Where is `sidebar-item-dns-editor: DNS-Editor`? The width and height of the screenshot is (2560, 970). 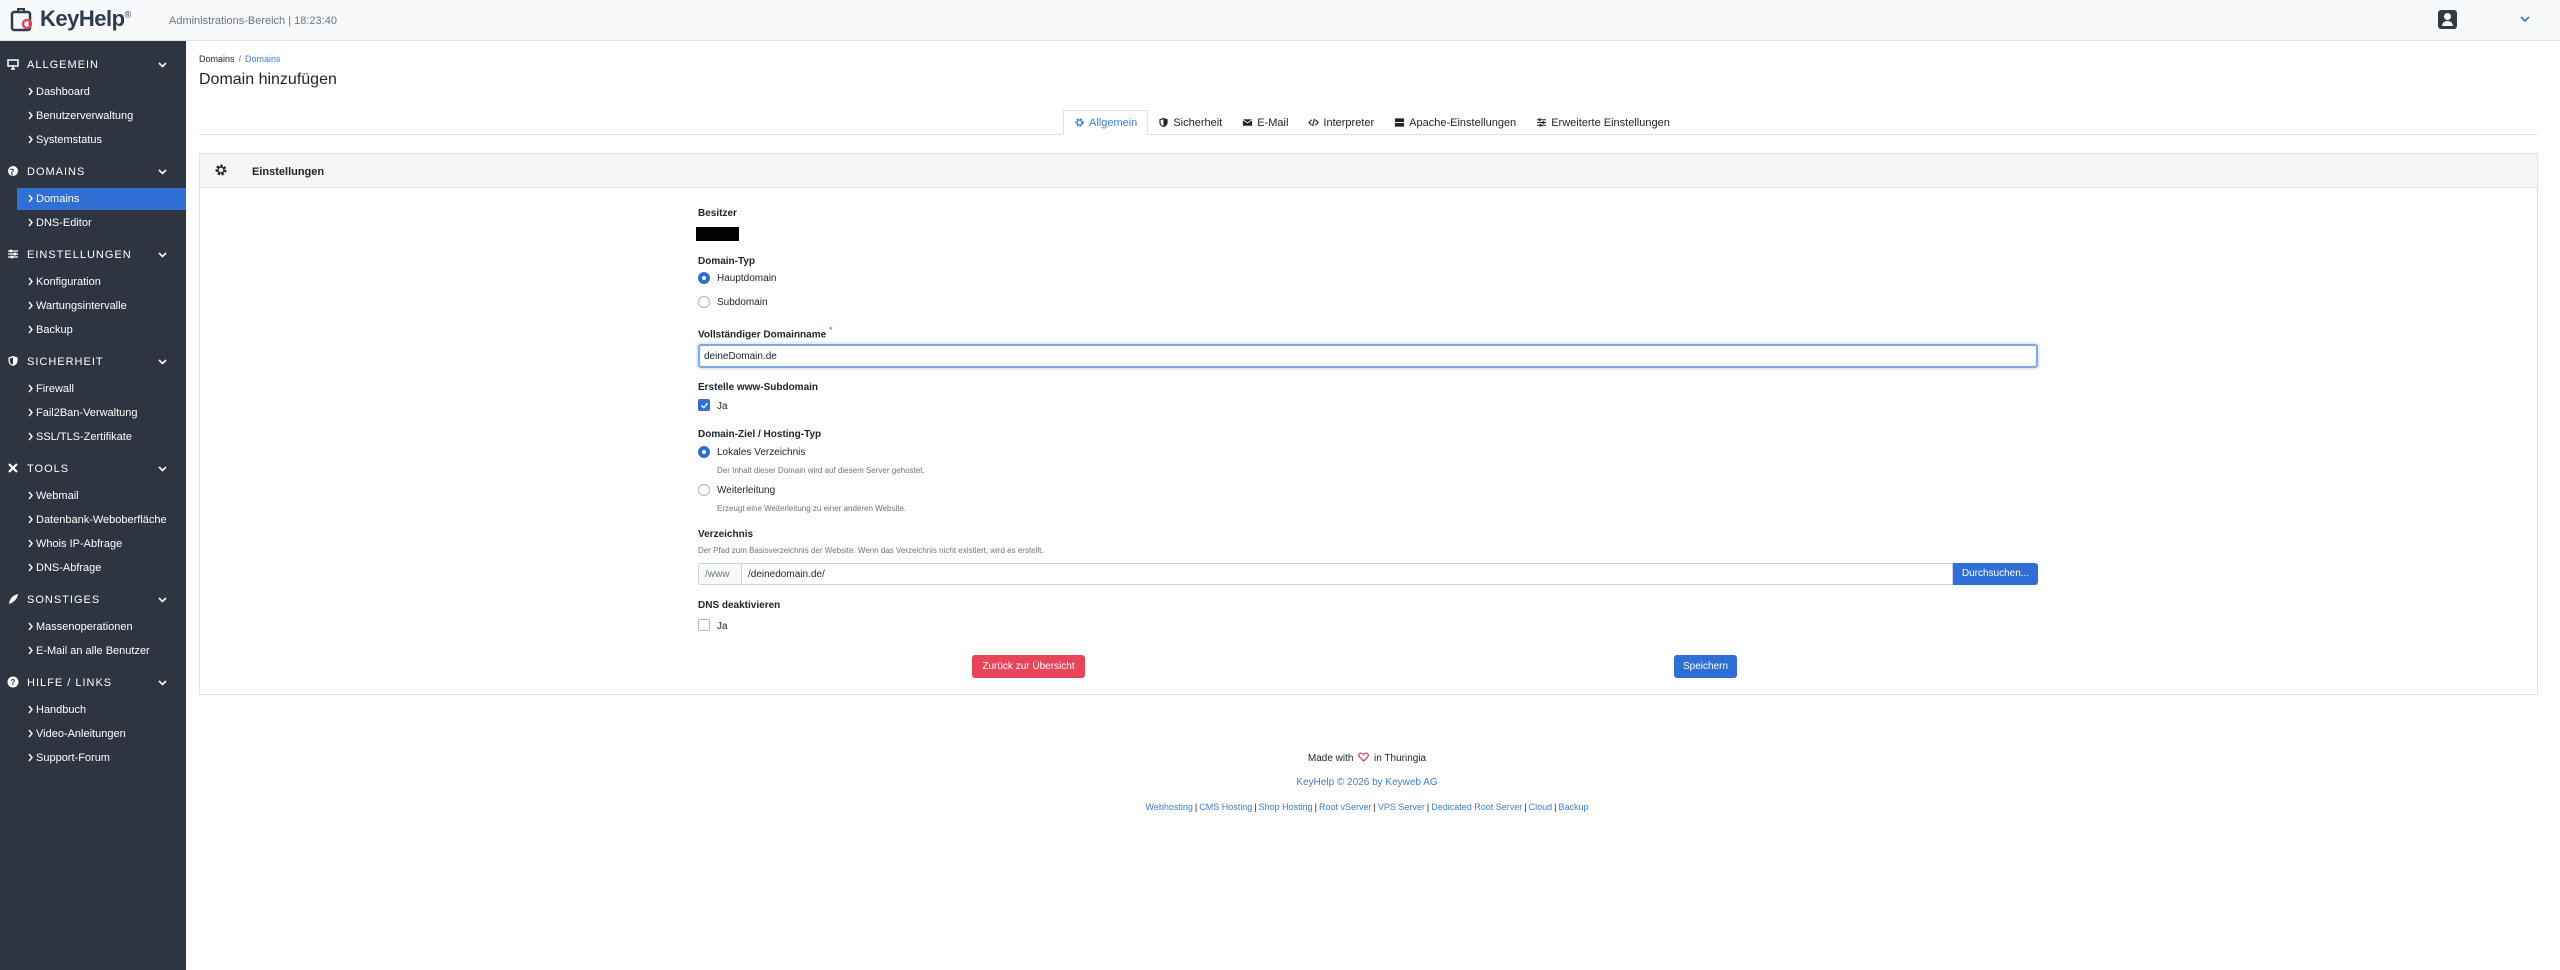 sidebar-item-dns-editor: DNS-Editor is located at coordinates (101, 223).